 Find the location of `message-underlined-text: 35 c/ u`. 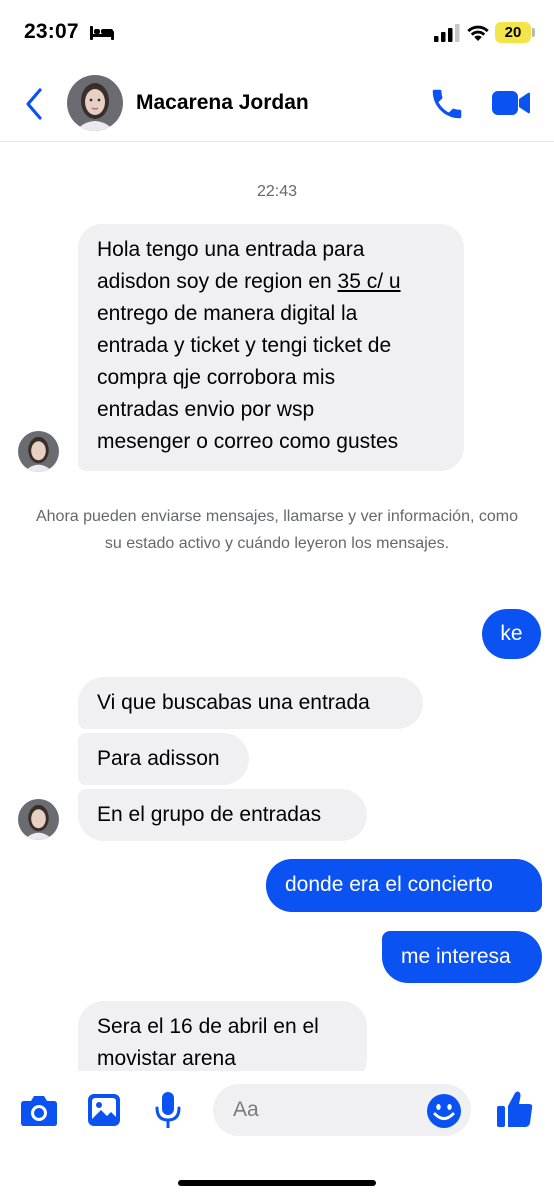

message-underlined-text: 35 c/ u is located at coordinates (369, 281).